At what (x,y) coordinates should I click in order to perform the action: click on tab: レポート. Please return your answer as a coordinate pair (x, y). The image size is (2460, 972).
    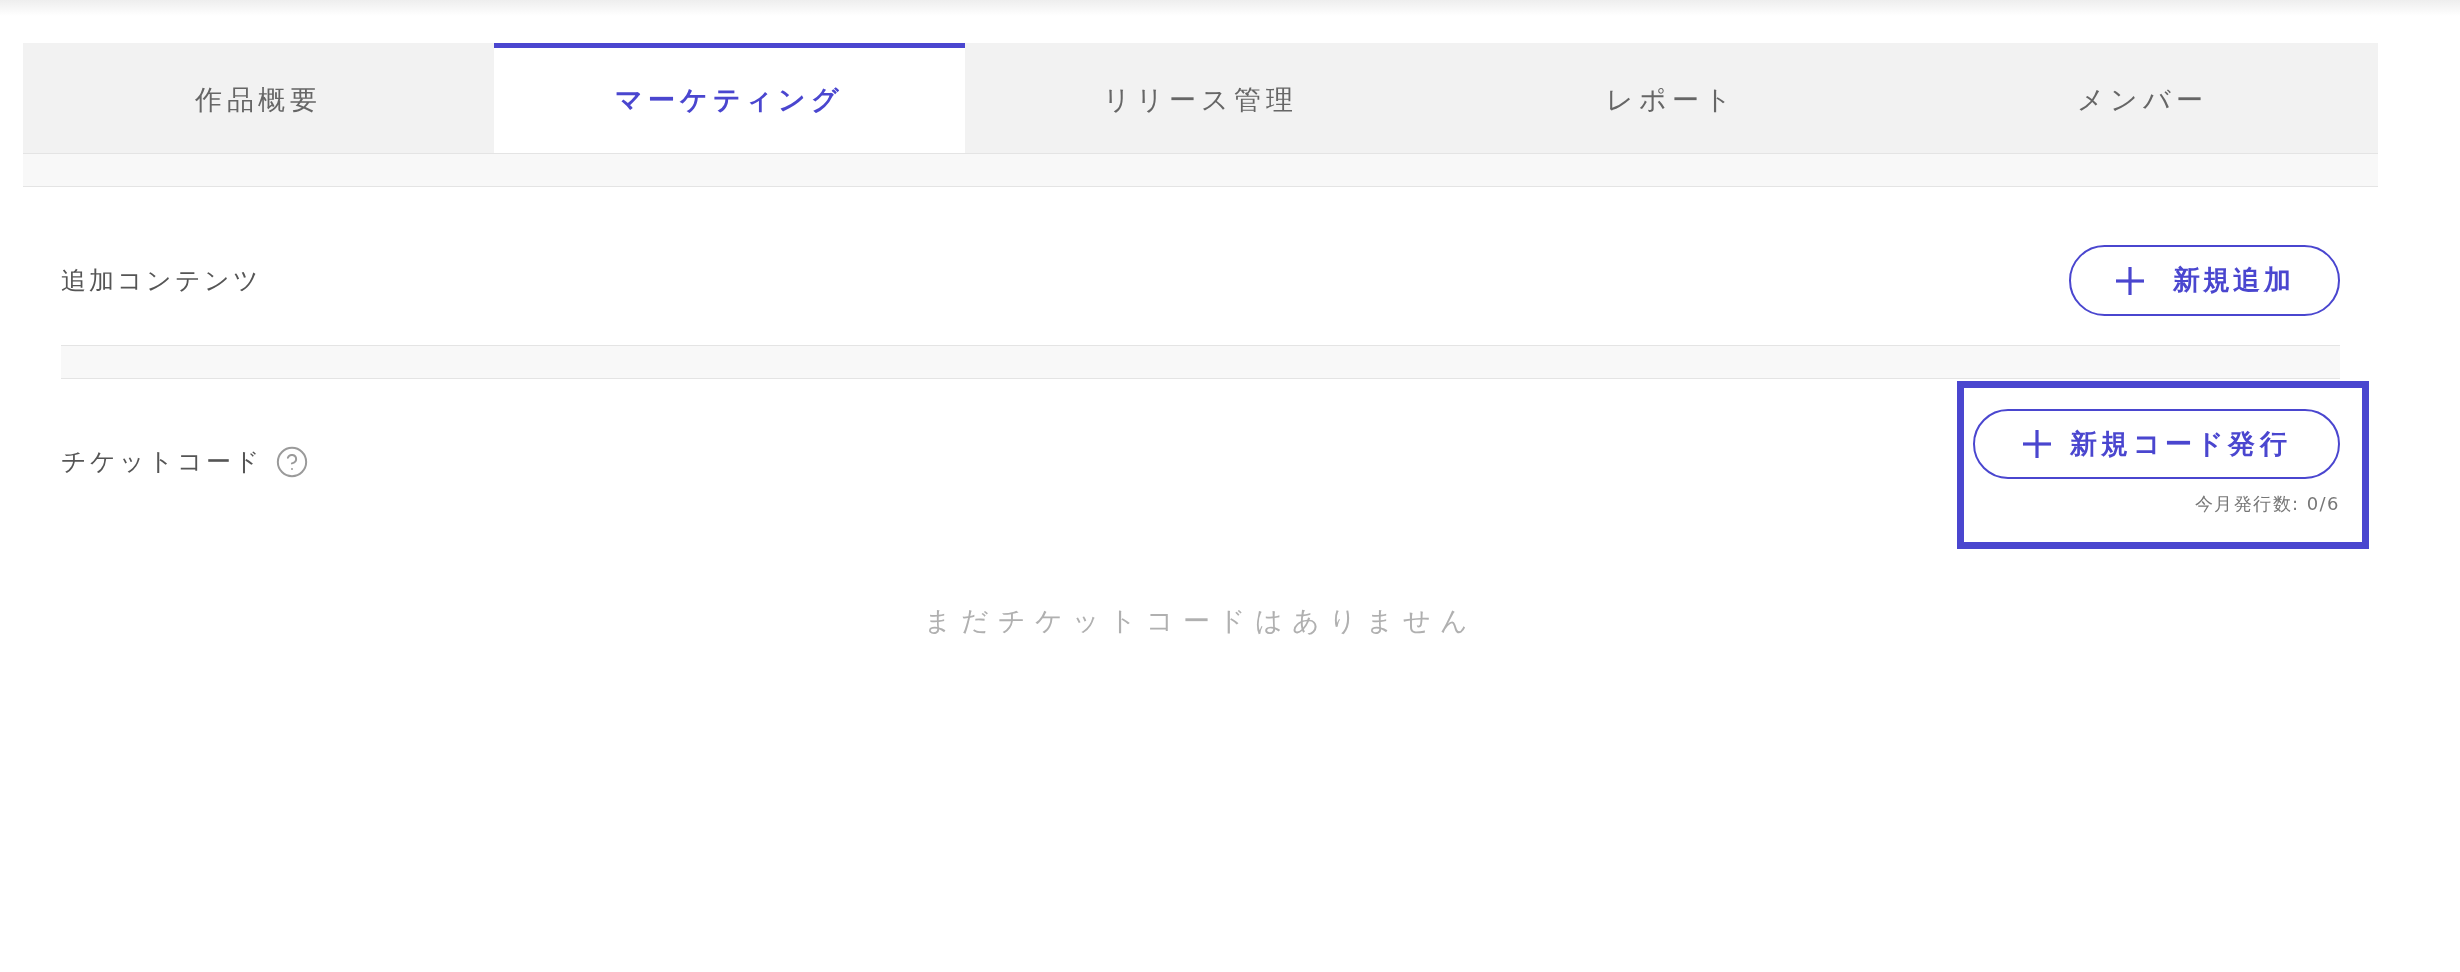
    Looking at the image, I should click on (1671, 98).